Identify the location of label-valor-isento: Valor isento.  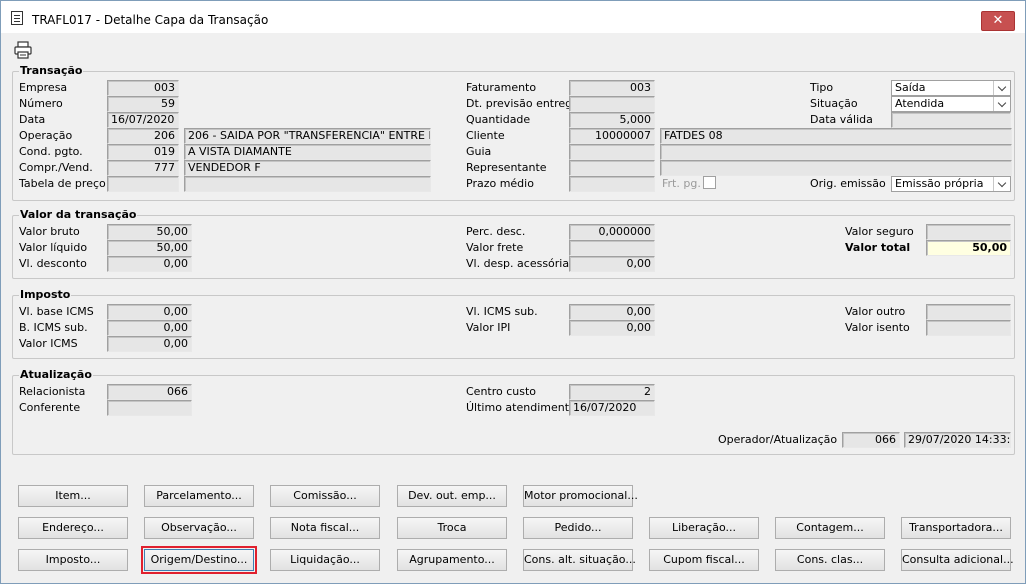
(877, 327).